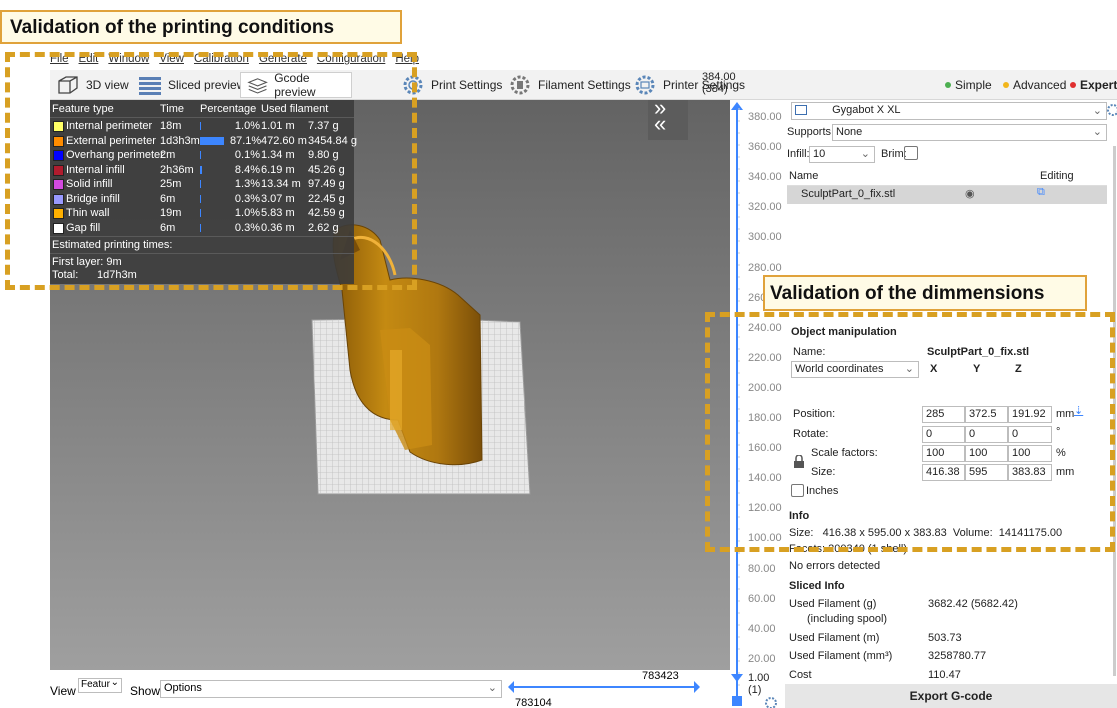 The image size is (1117, 708). I want to click on info-errors-line: No errors detected, so click(835, 566).